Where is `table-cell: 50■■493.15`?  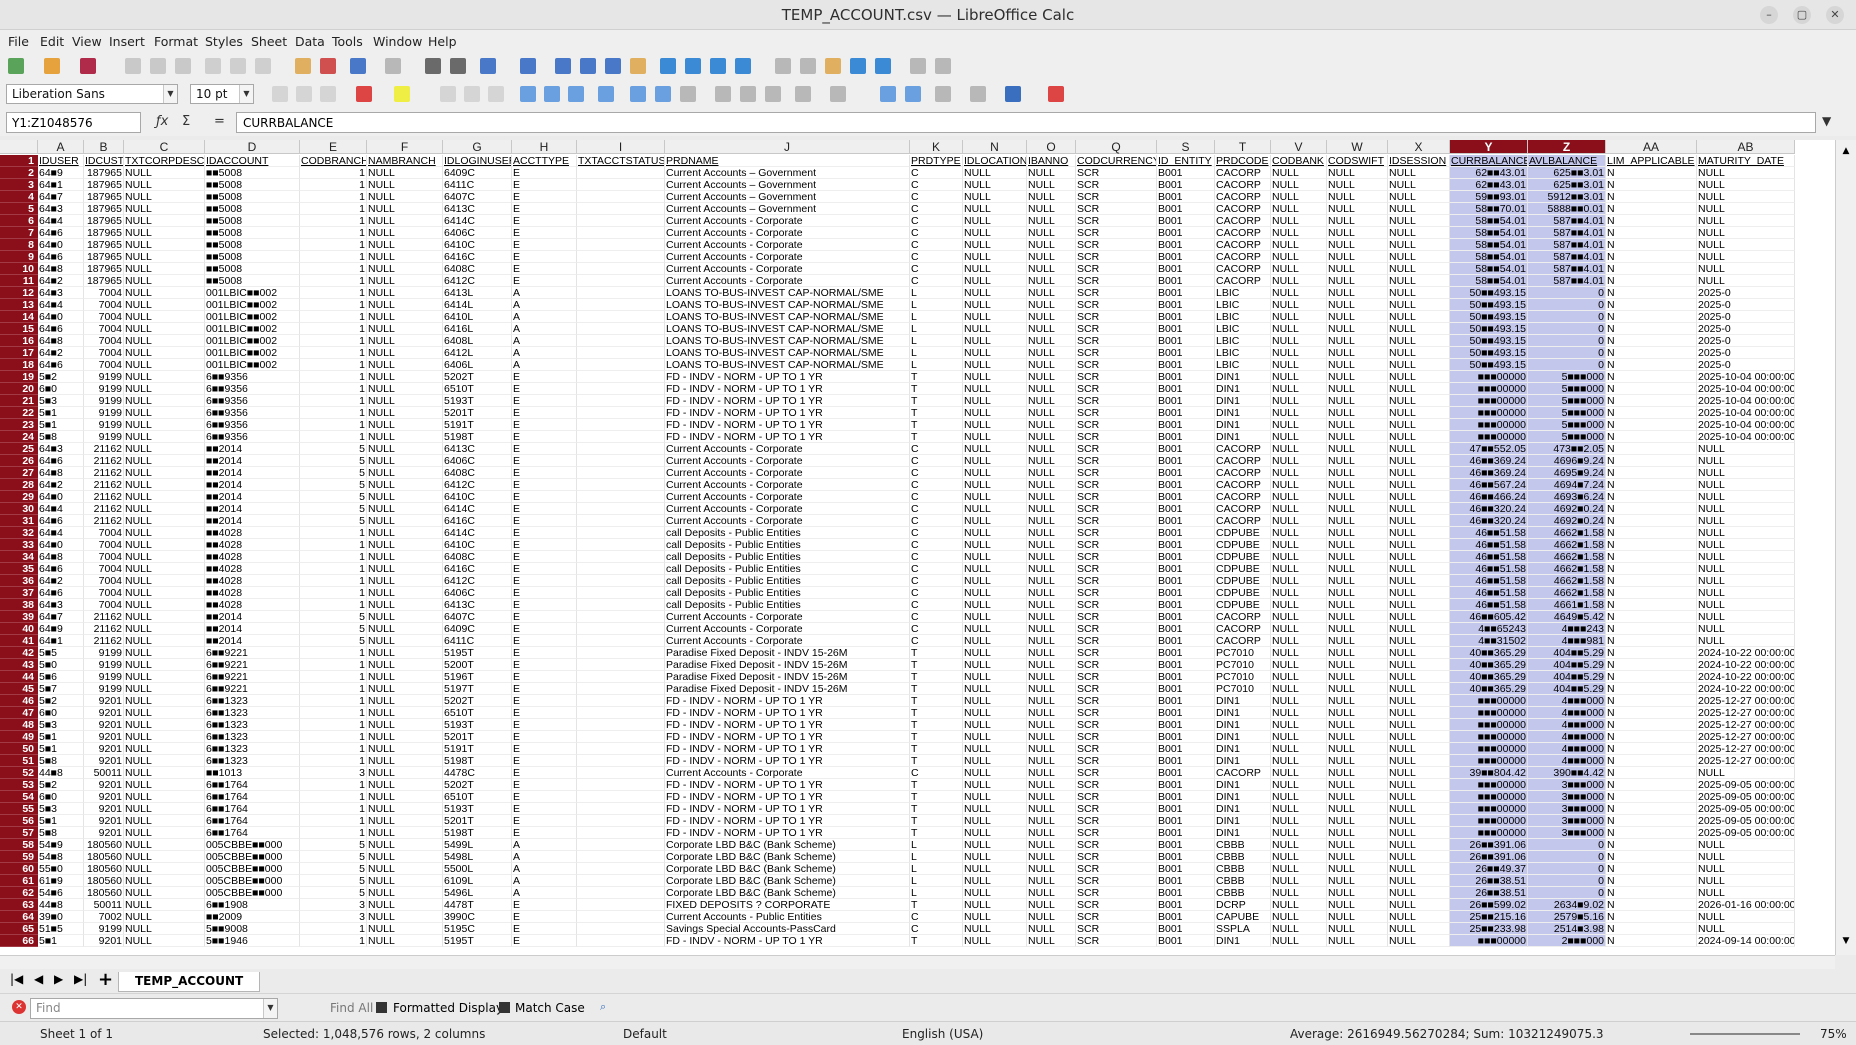
table-cell: 50■■493.15 is located at coordinates (1489, 341).